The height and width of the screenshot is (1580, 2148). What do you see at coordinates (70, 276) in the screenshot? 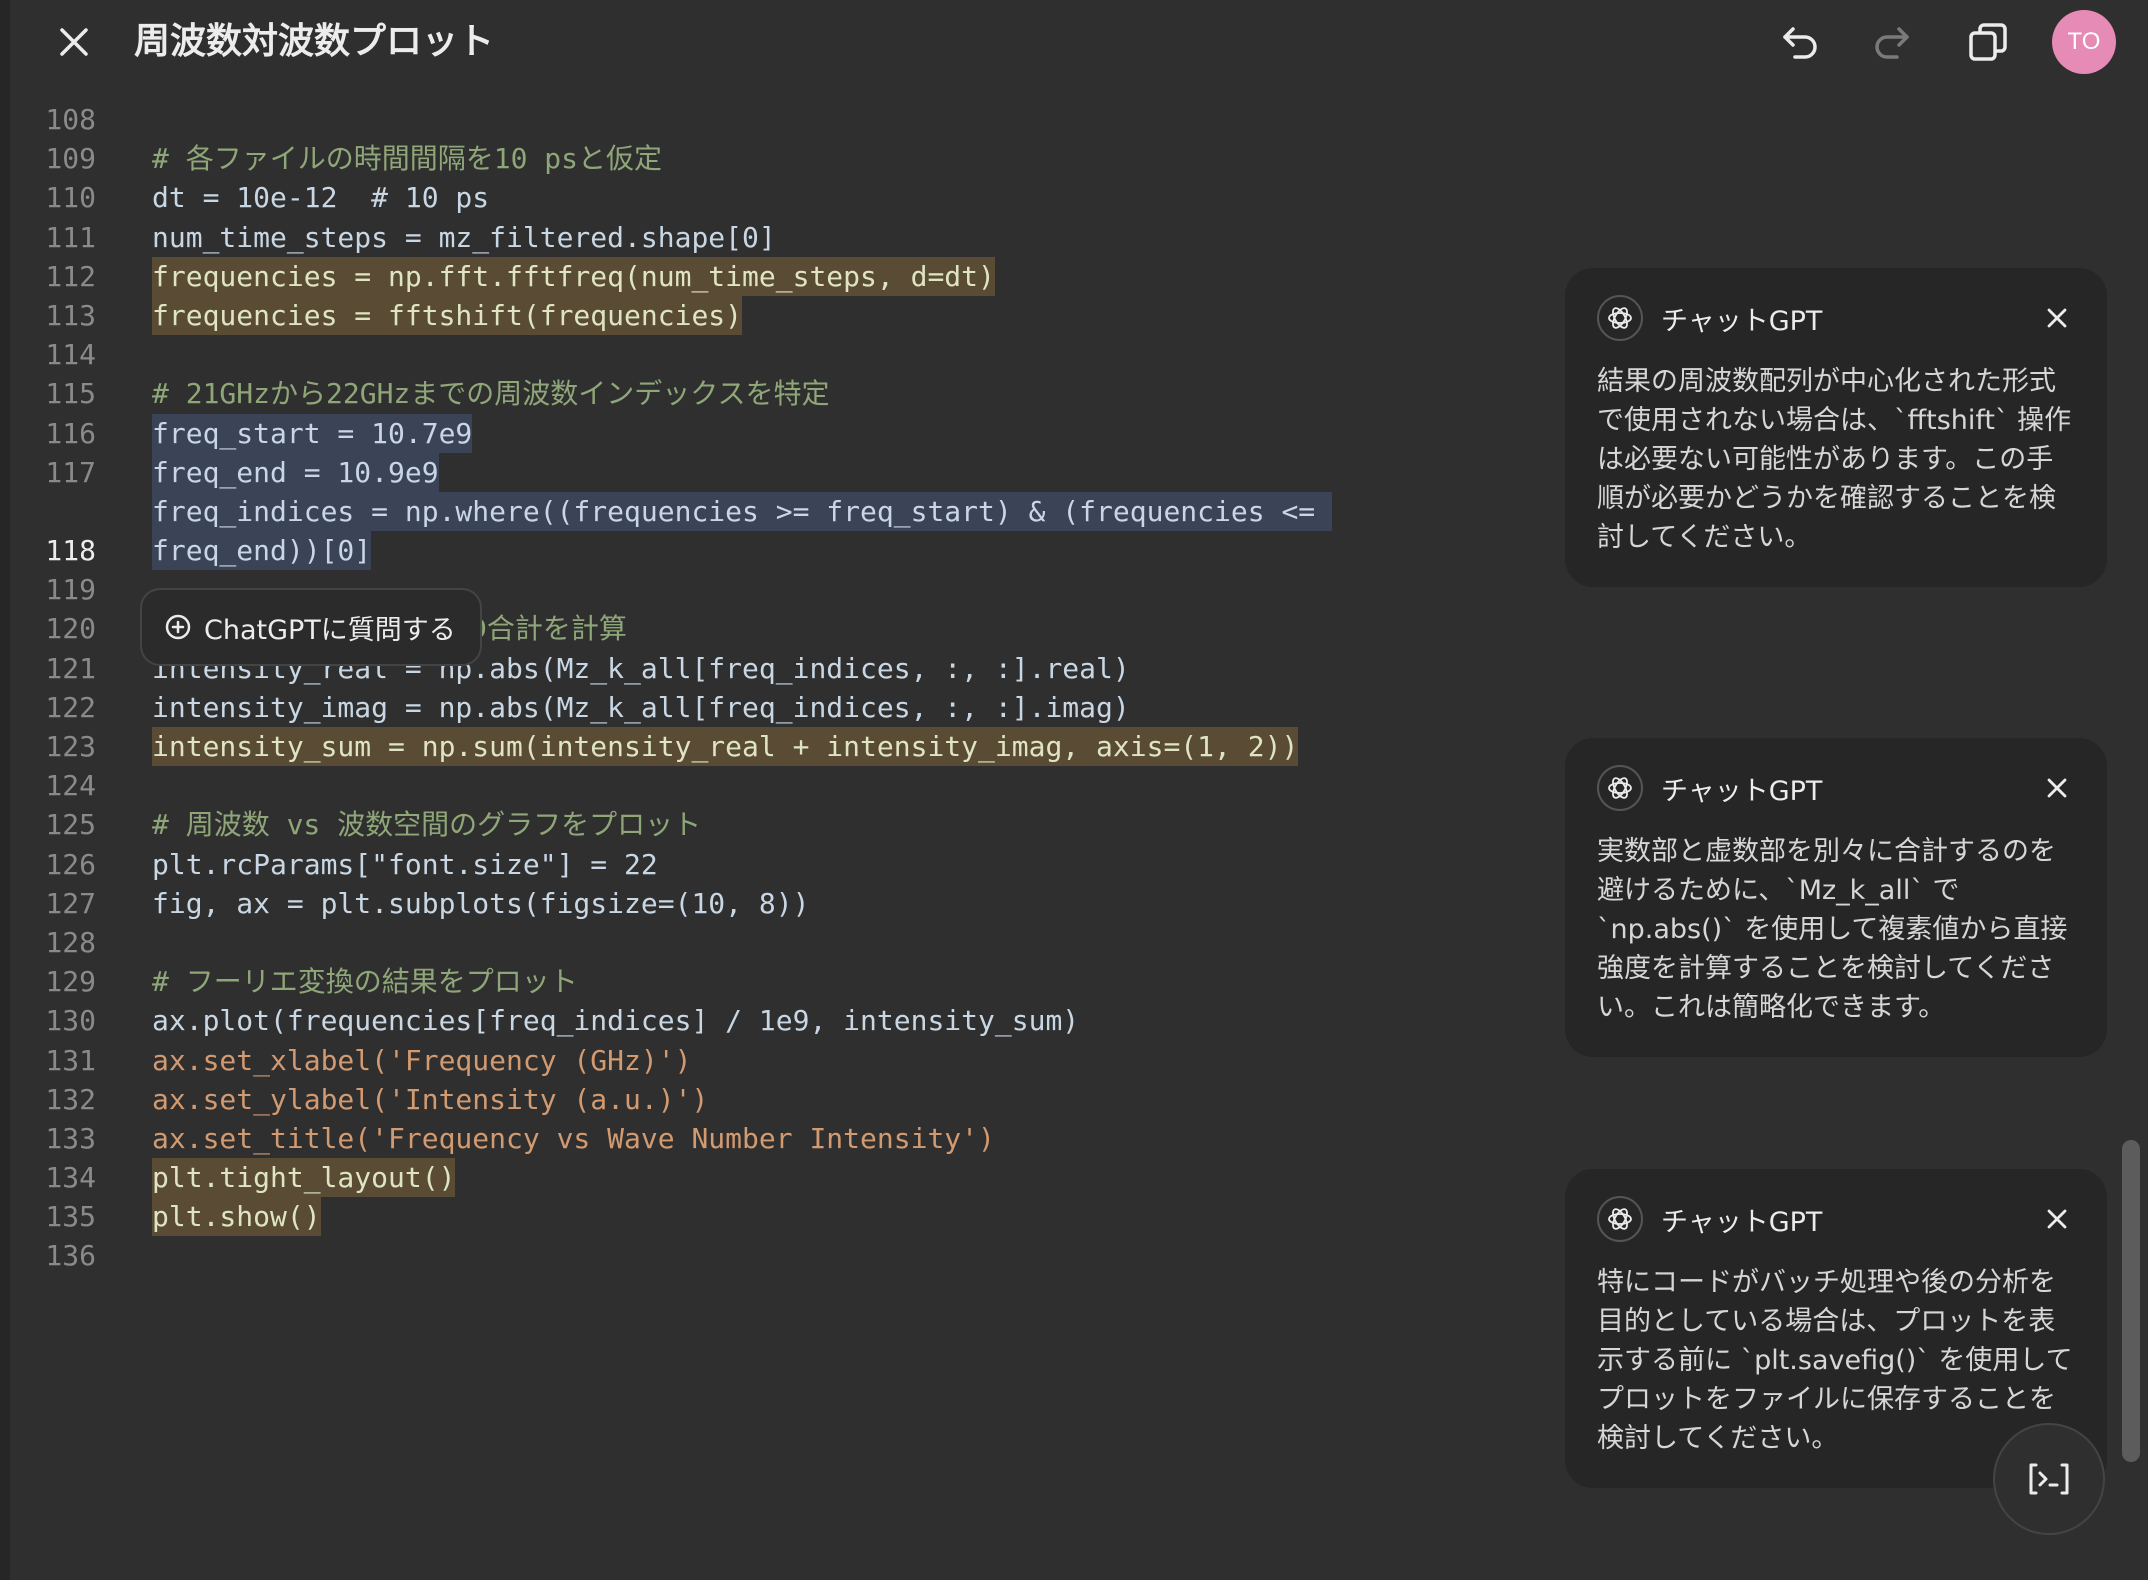
I see `line-number: 112` at bounding box center [70, 276].